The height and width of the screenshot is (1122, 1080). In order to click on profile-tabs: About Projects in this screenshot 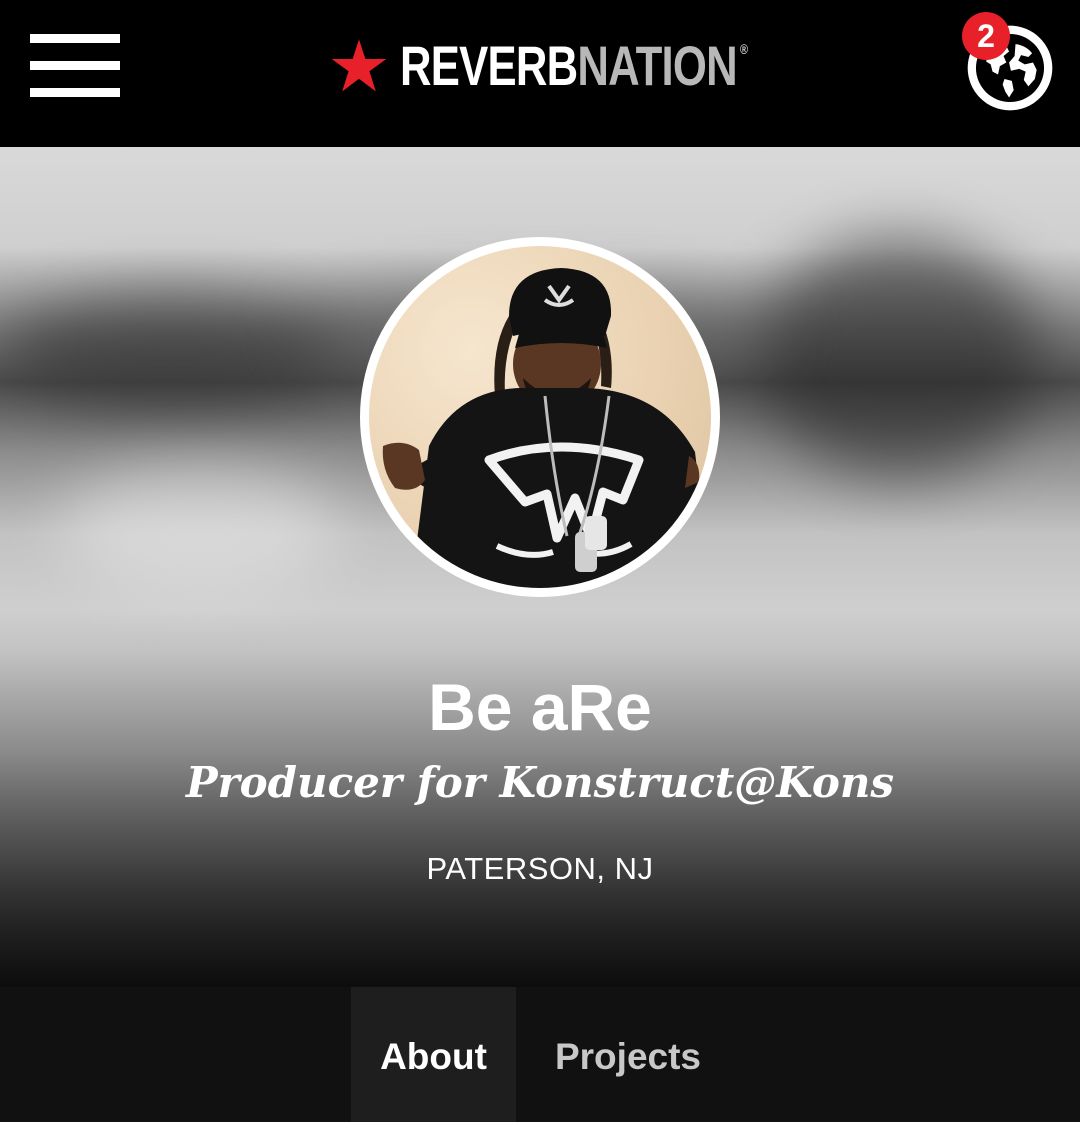, I will do `click(540, 1054)`.